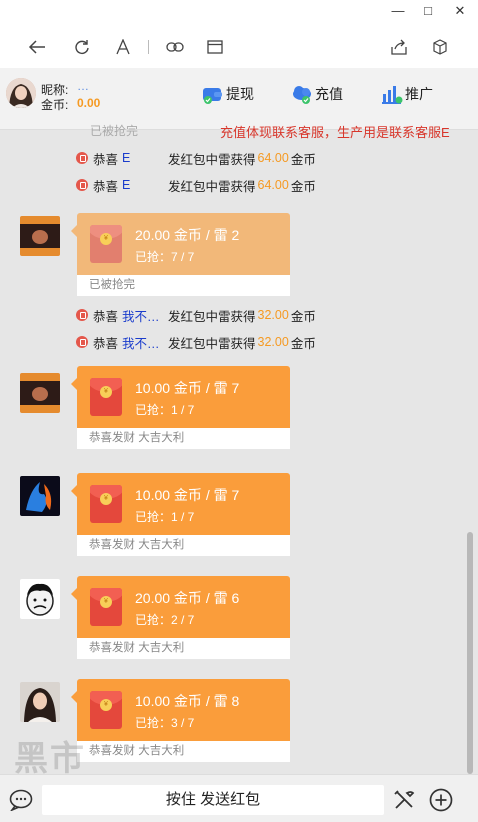 The width and height of the screenshot is (478, 822). I want to click on promote-label: 推广, so click(419, 94).